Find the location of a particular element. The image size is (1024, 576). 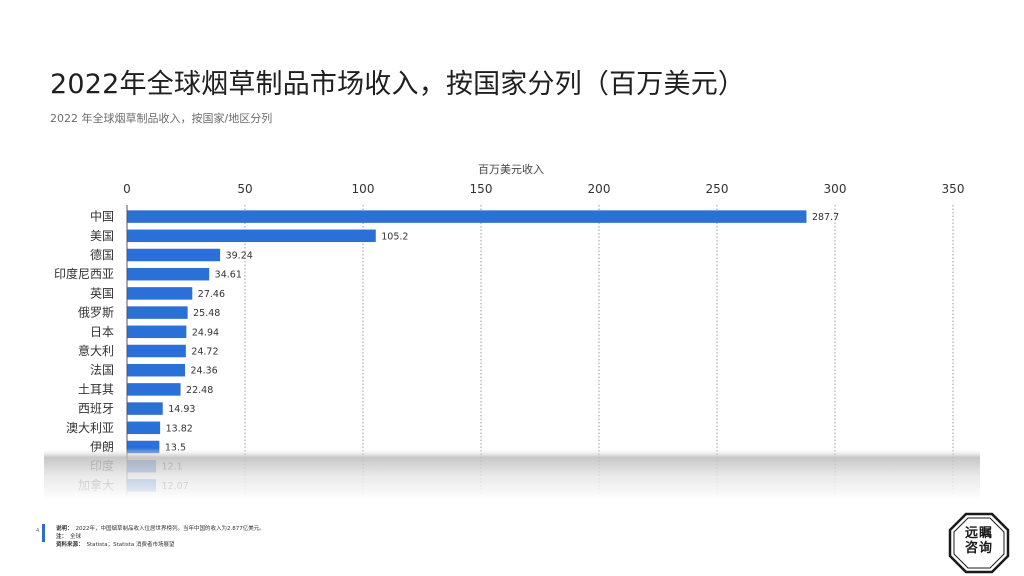

x-tick-label: 300 is located at coordinates (835, 189).